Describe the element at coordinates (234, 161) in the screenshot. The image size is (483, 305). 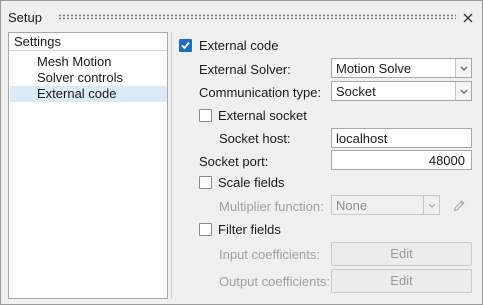
I see `socket-port-label: Socket port:` at that location.